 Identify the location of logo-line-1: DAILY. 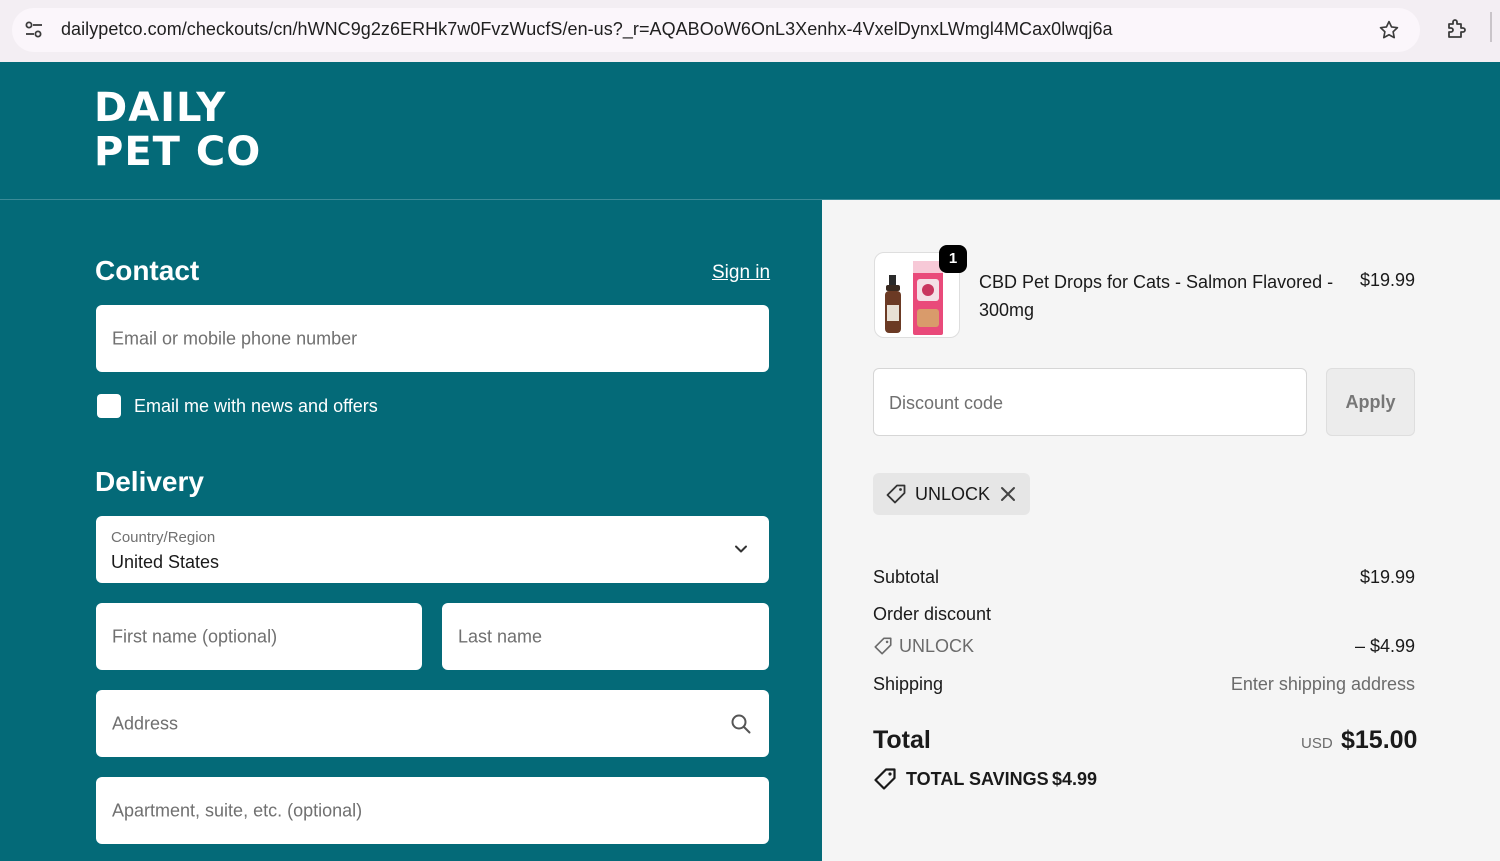
(160, 108).